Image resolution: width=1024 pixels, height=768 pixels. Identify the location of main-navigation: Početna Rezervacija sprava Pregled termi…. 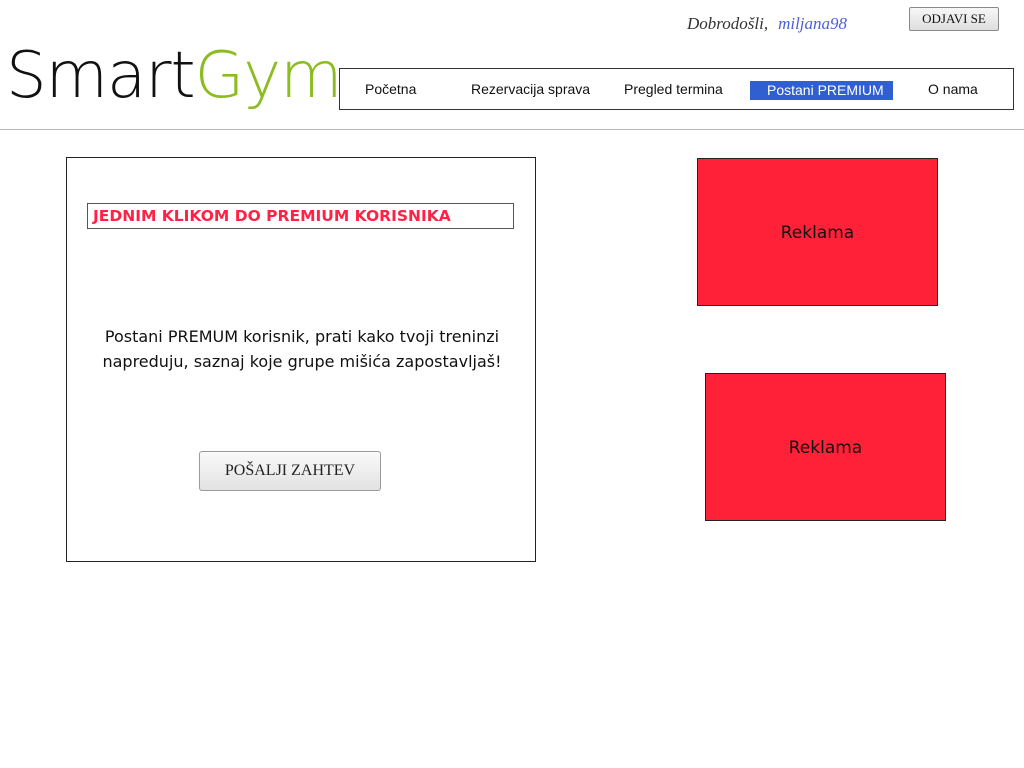
(676, 89).